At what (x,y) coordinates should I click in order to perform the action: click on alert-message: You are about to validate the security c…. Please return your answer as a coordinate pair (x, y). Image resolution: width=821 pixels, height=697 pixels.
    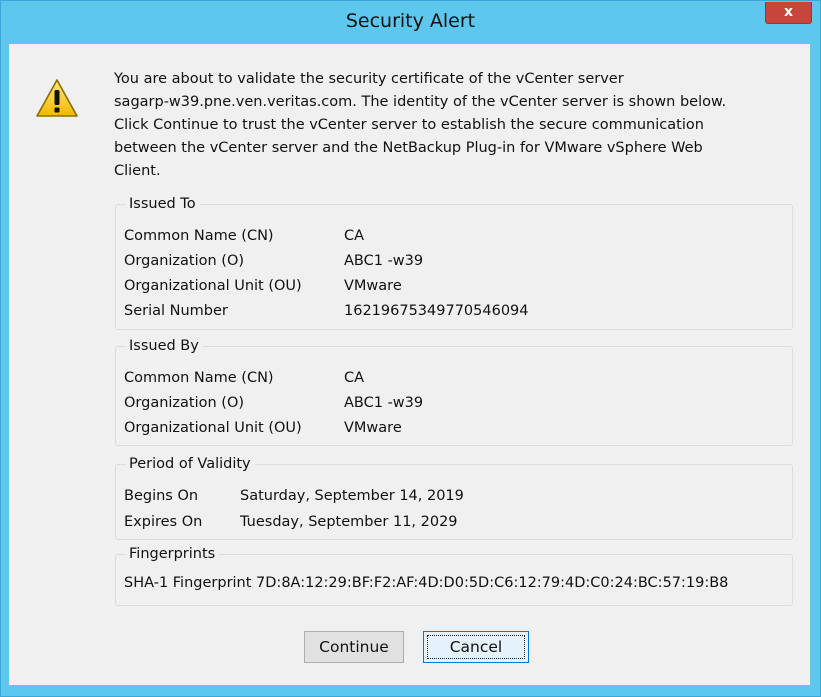
    Looking at the image, I should click on (420, 125).